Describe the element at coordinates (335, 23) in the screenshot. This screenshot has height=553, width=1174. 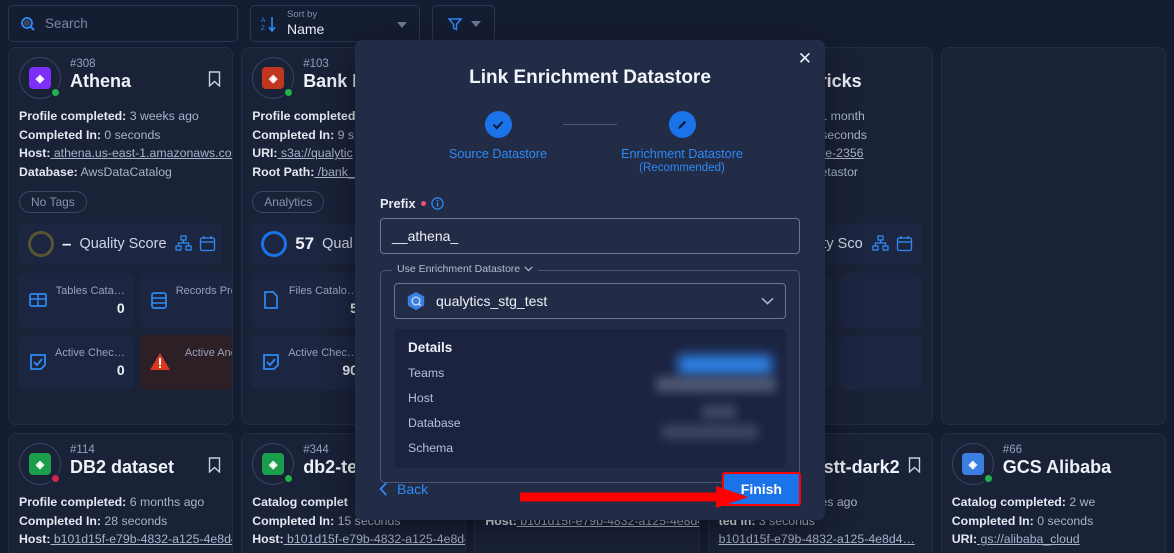
I see `sort-select: A Z Sort by Name` at that location.